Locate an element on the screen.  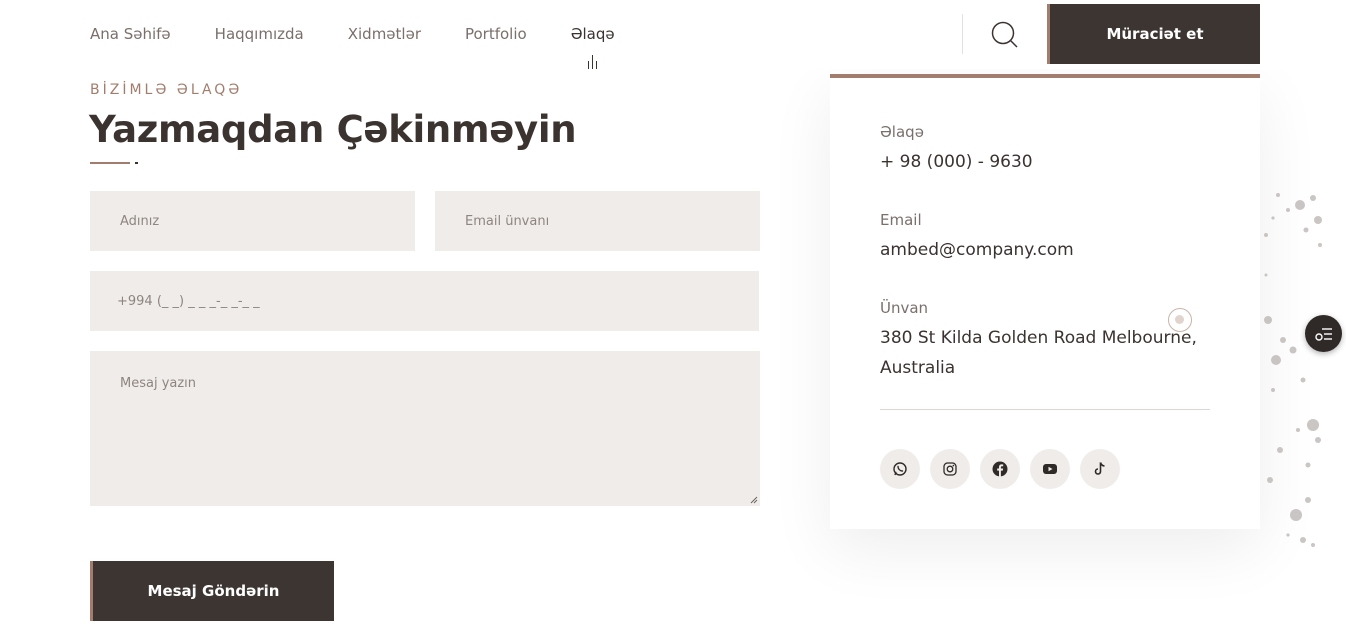
facebook-icon is located at coordinates (1000, 469).